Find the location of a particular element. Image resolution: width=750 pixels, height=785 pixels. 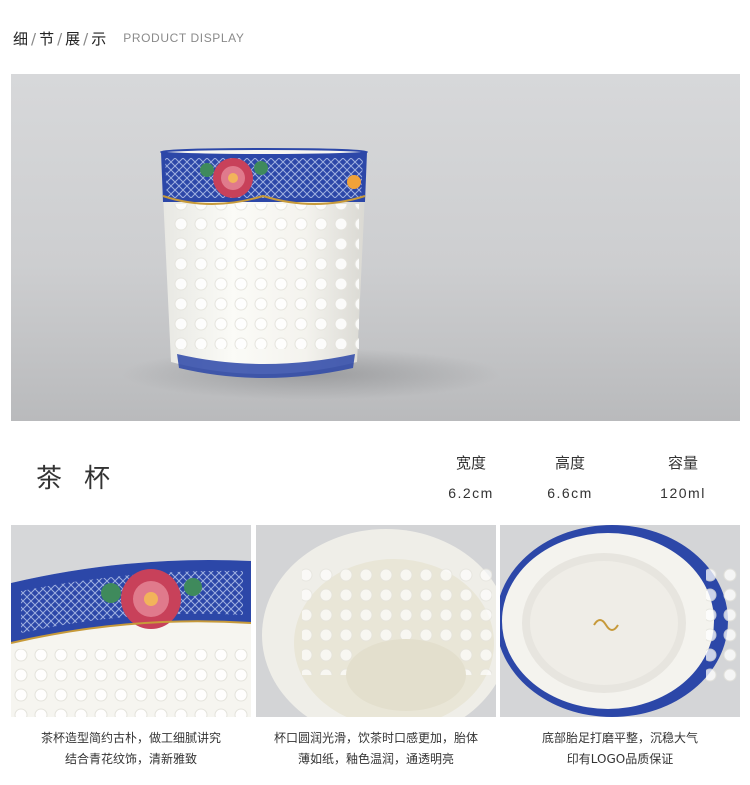

section-header: 细 / 节 / 展 / 示 PRODUCT DISPLAY is located at coordinates (129, 38).